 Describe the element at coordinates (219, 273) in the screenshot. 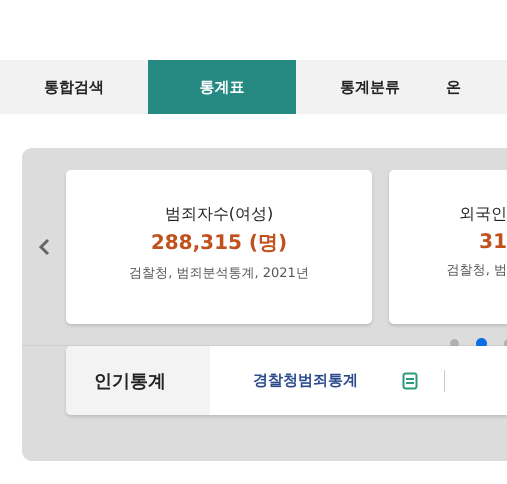

I see `card-source: 검찰청, 범죄분석통계, 2021년` at that location.